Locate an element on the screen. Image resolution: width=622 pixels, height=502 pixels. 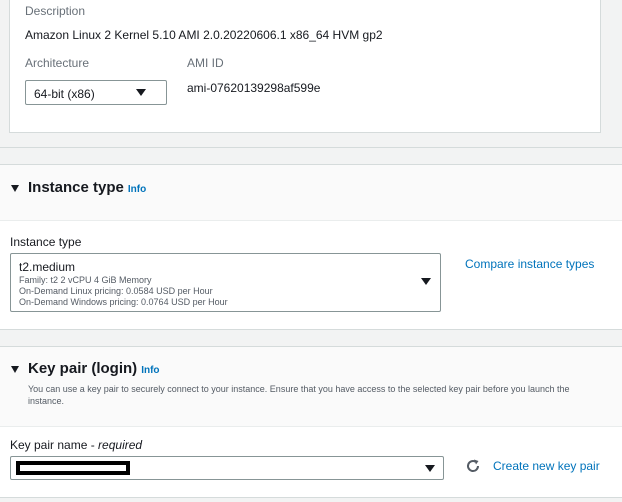
key-pair-select is located at coordinates (227, 468).